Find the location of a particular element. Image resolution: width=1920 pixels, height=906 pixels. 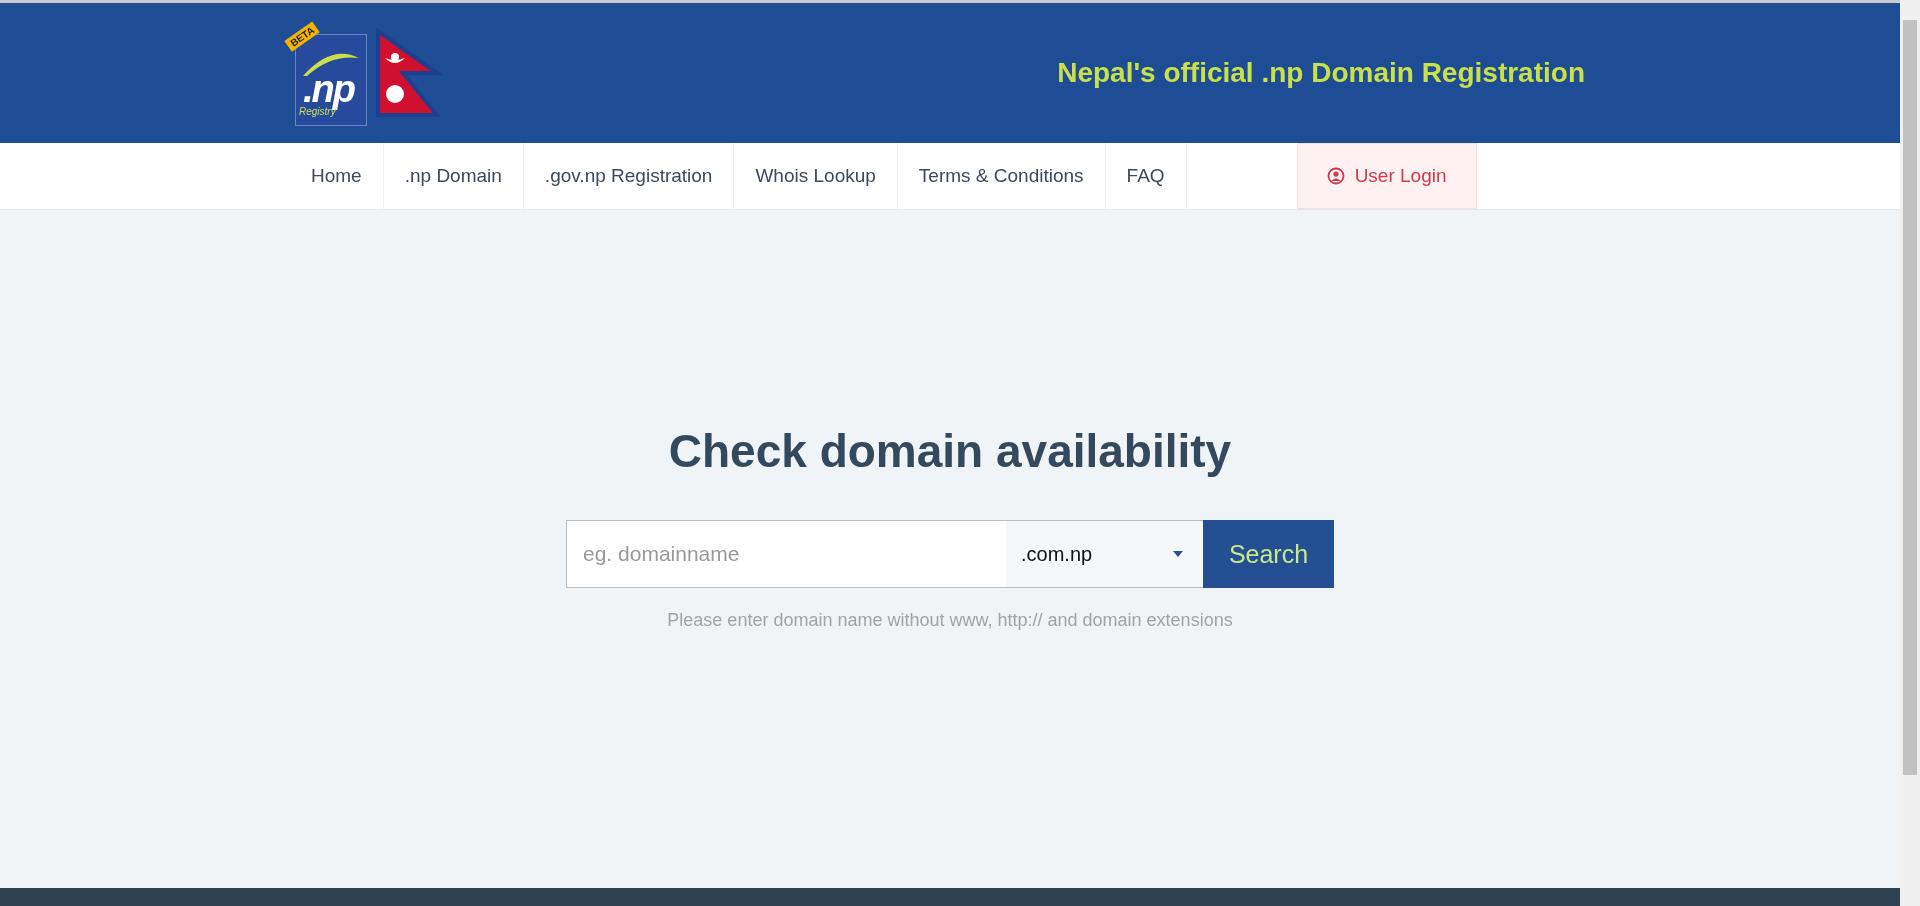

scrollbar is located at coordinates (1910, 453).